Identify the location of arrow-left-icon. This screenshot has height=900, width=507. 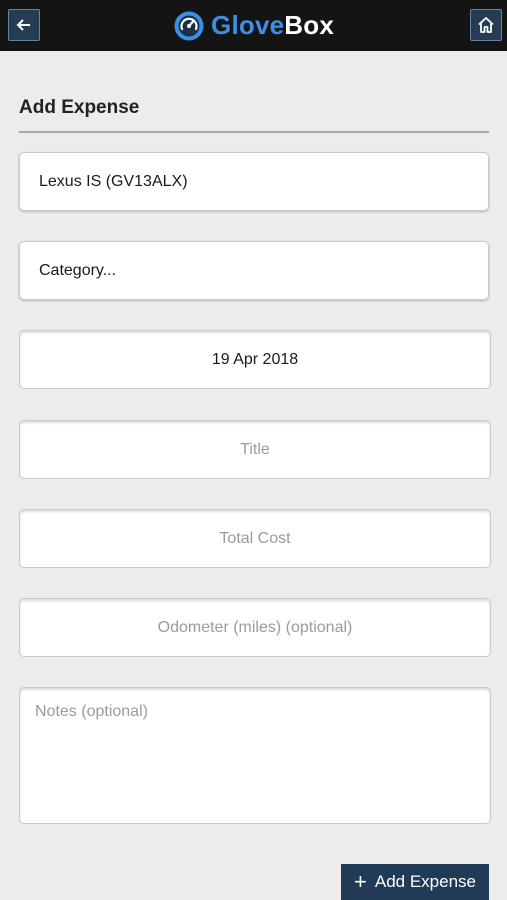
(23, 25).